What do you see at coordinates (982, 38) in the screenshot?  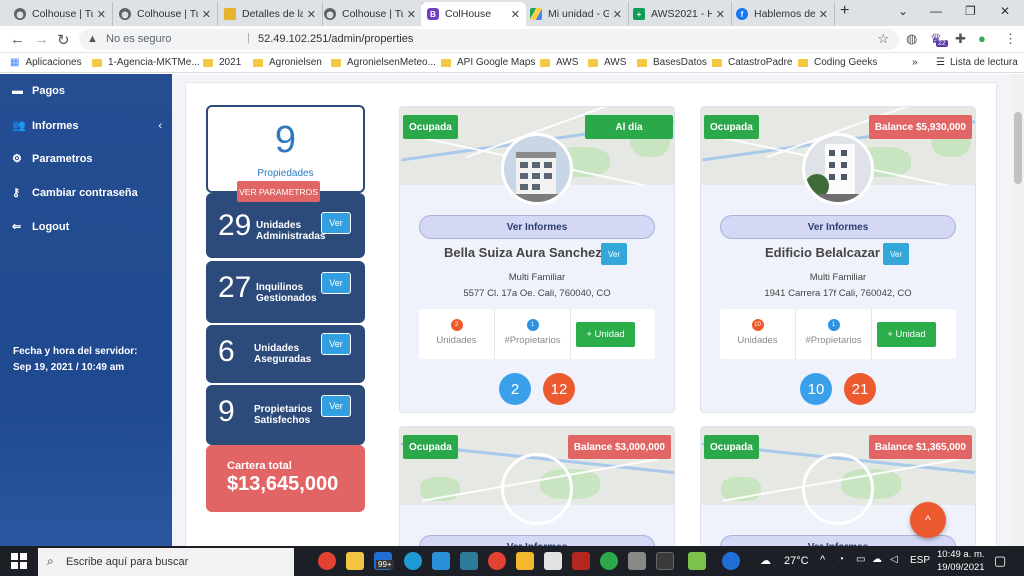 I see `location-icon: ●` at bounding box center [982, 38].